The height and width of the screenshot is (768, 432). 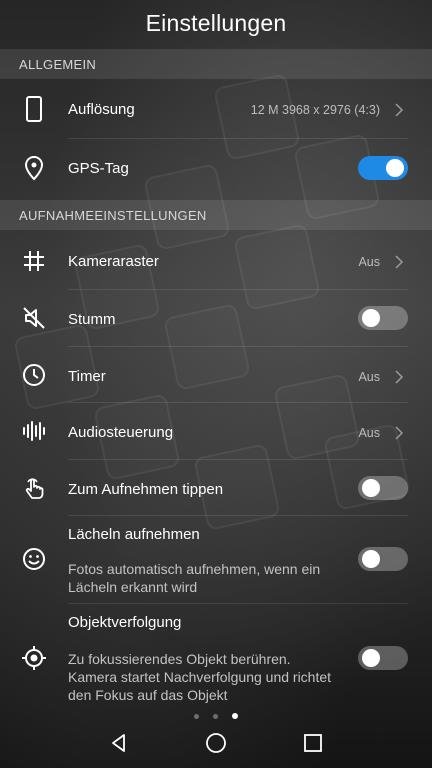 I want to click on recents-square-icon, so click(x=313, y=743).